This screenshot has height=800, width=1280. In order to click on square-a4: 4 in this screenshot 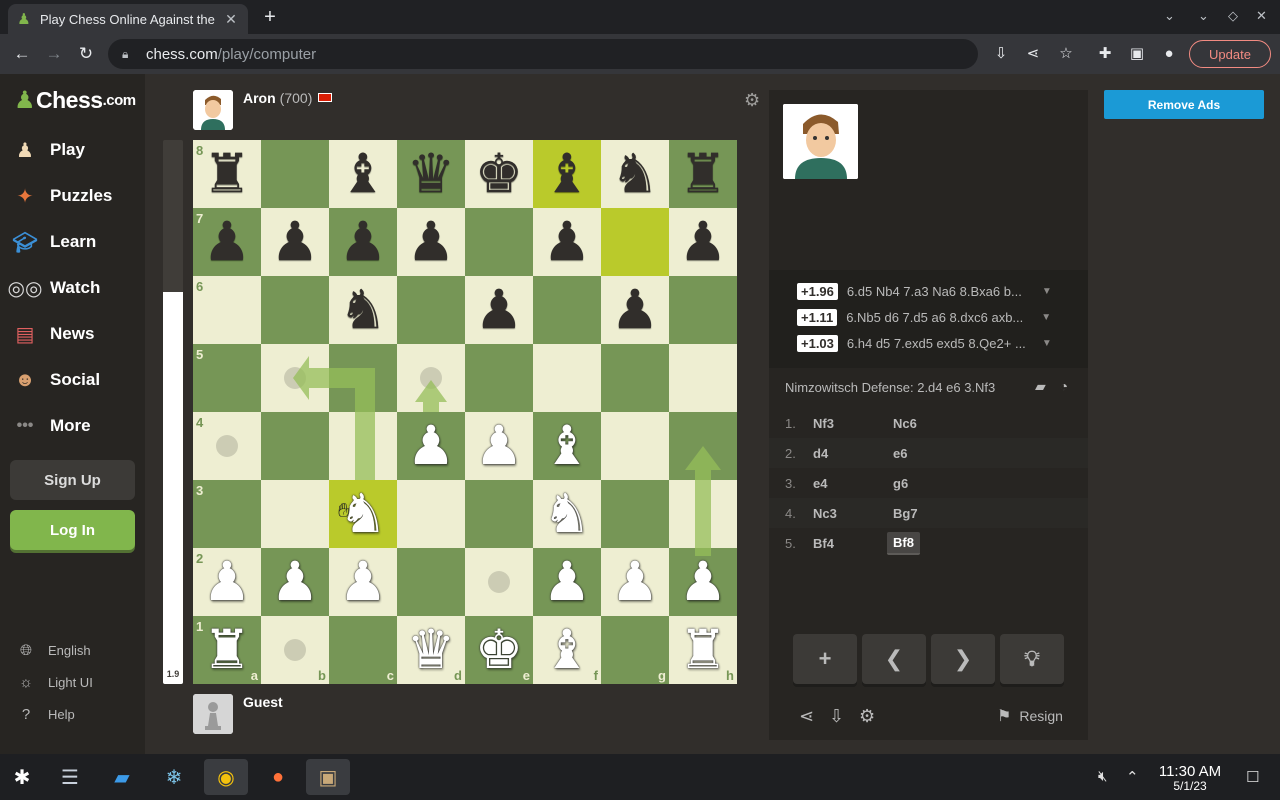, I will do `click(227, 446)`.